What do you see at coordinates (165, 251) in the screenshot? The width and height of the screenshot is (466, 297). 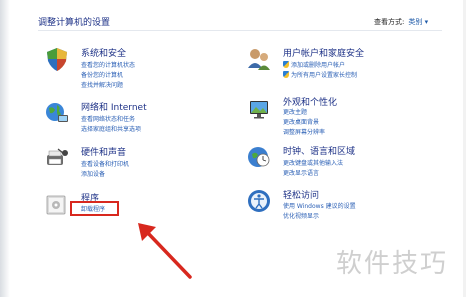 I see `red-arrow-annotation` at bounding box center [165, 251].